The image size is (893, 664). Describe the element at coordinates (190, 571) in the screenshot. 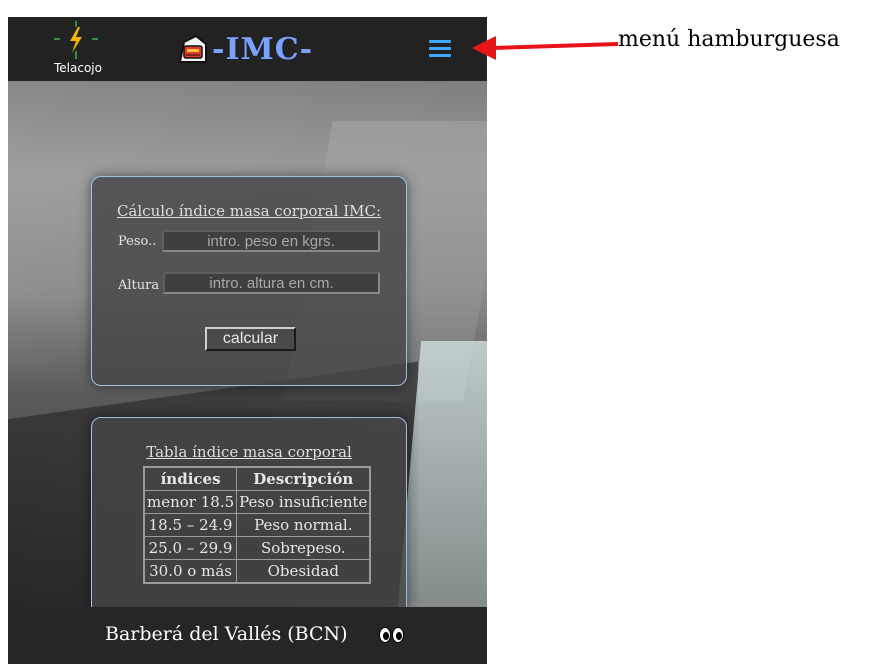

I see `table-cell: 30.0 o más` at that location.